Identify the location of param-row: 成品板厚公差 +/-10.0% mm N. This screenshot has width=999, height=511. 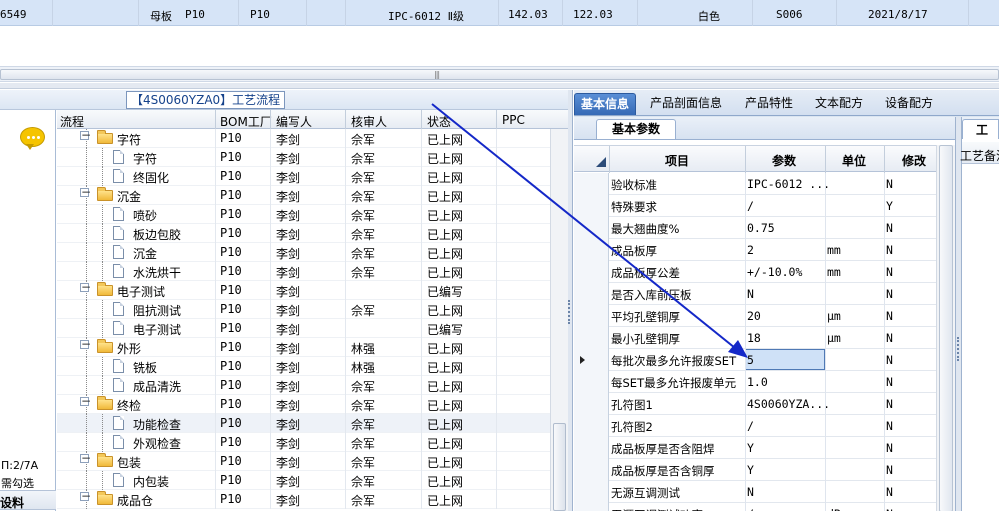
(755, 272).